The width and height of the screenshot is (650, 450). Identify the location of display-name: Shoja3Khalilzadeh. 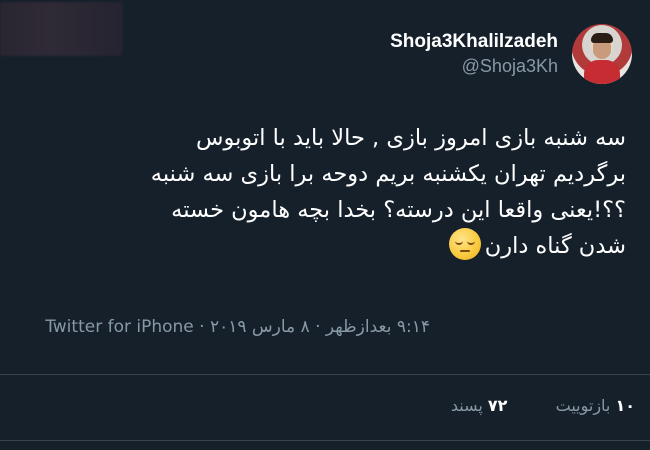
(474, 42).